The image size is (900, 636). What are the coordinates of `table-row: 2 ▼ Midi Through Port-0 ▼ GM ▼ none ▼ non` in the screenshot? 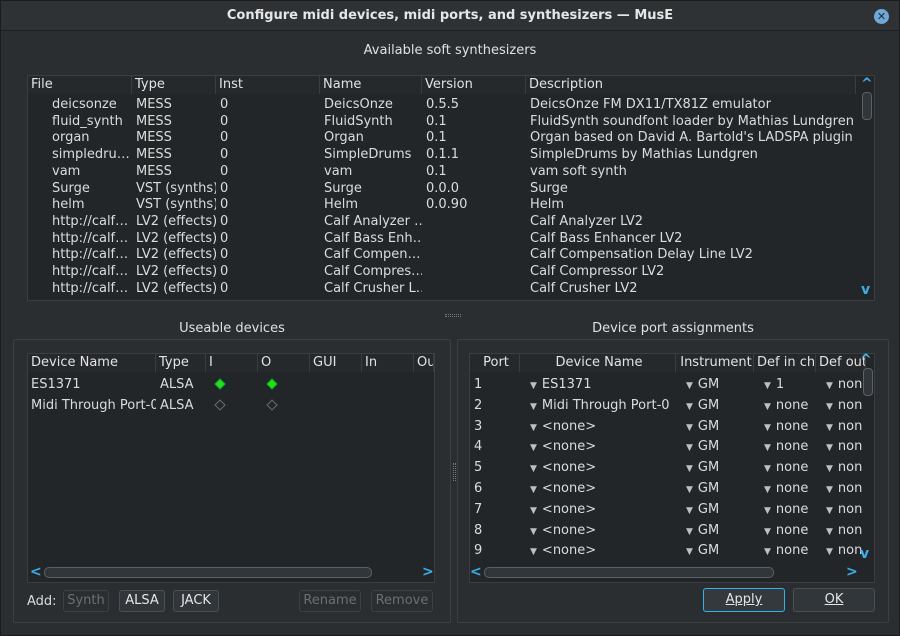 It's located at (668, 407).